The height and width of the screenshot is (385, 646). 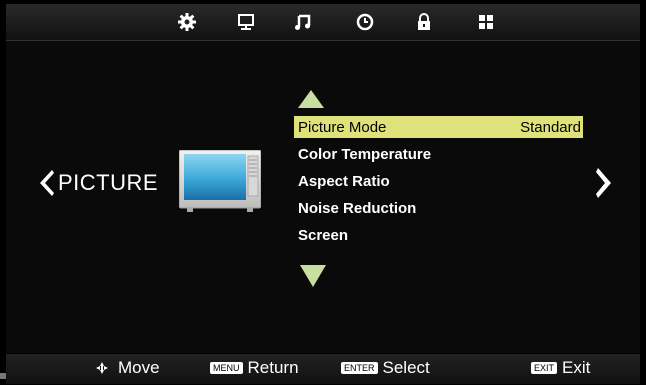 What do you see at coordinates (311, 99) in the screenshot?
I see `scroll-up-arrow-icon` at bounding box center [311, 99].